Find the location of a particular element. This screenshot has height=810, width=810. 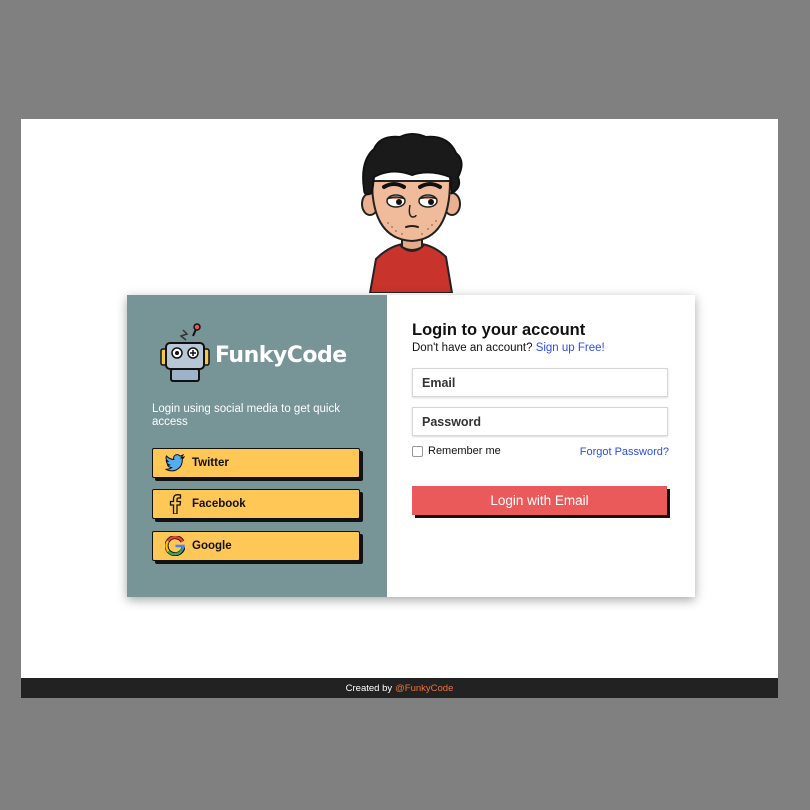

google-icon is located at coordinates (175, 546).